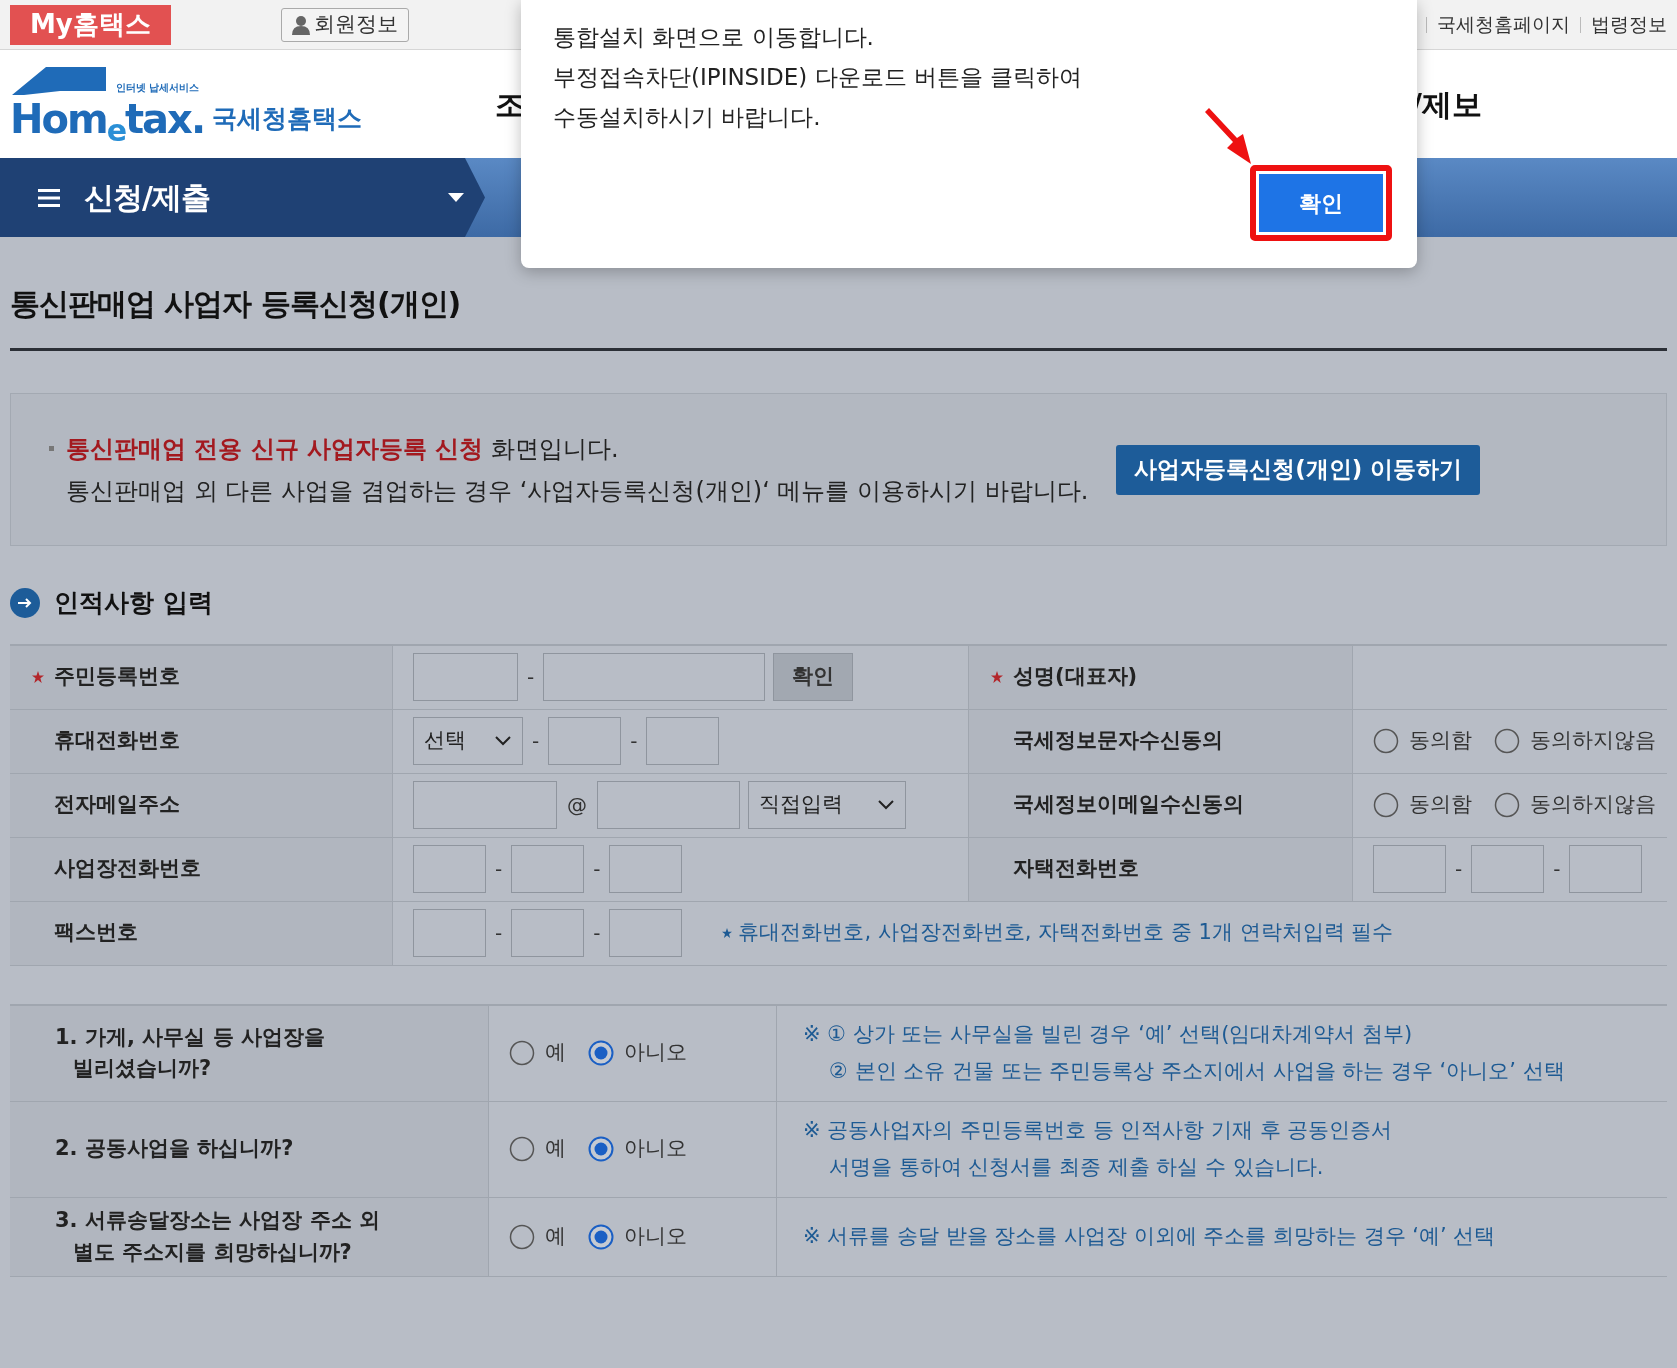 The height and width of the screenshot is (1368, 1677). I want to click on confirm-button: 확인, so click(813, 677).